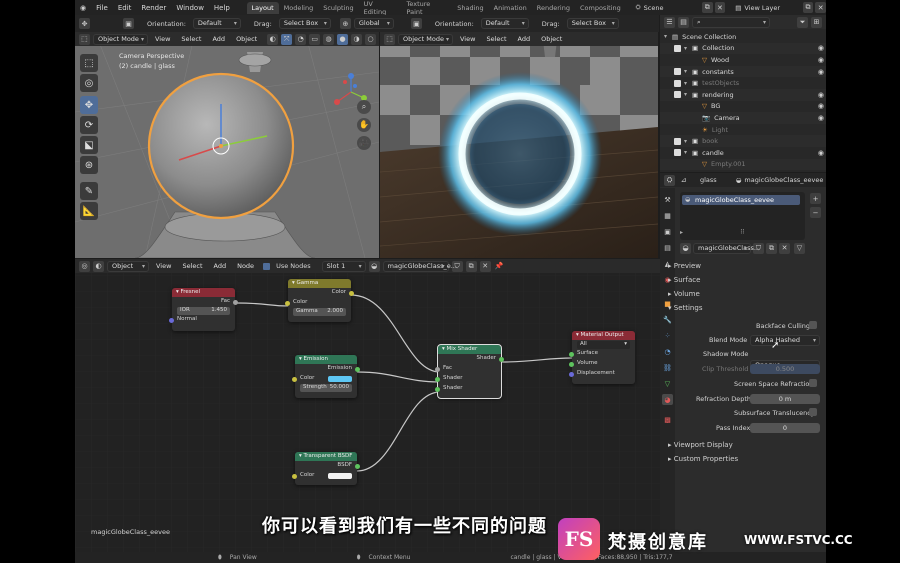  Describe the element at coordinates (785, 340) in the screenshot. I see `blend-mode-dropdown: Alpha Hashed` at that location.